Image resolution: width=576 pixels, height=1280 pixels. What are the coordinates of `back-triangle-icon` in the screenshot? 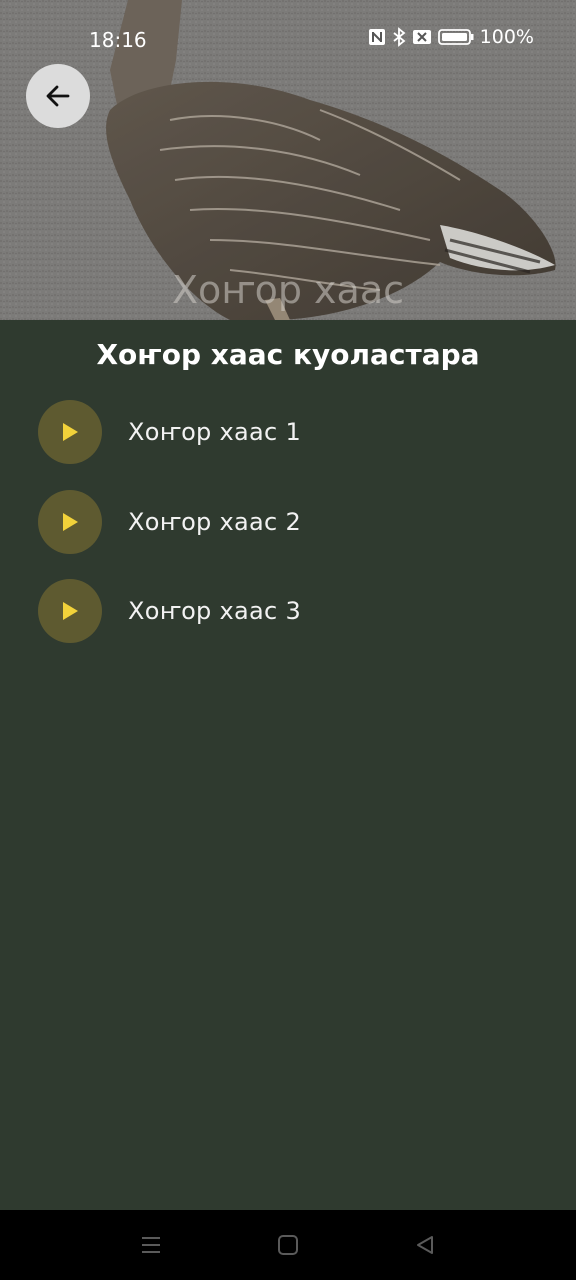 It's located at (425, 1245).